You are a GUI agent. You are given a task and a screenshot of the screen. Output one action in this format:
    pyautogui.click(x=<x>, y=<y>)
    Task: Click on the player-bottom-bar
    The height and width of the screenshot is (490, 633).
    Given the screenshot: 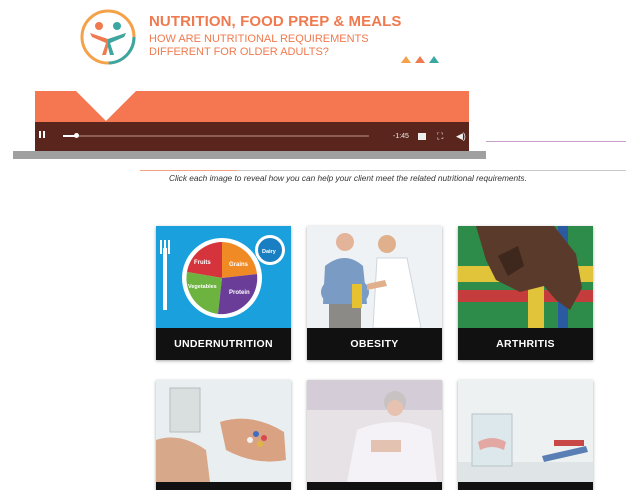 What is the action you would take?
    pyautogui.click(x=249, y=155)
    